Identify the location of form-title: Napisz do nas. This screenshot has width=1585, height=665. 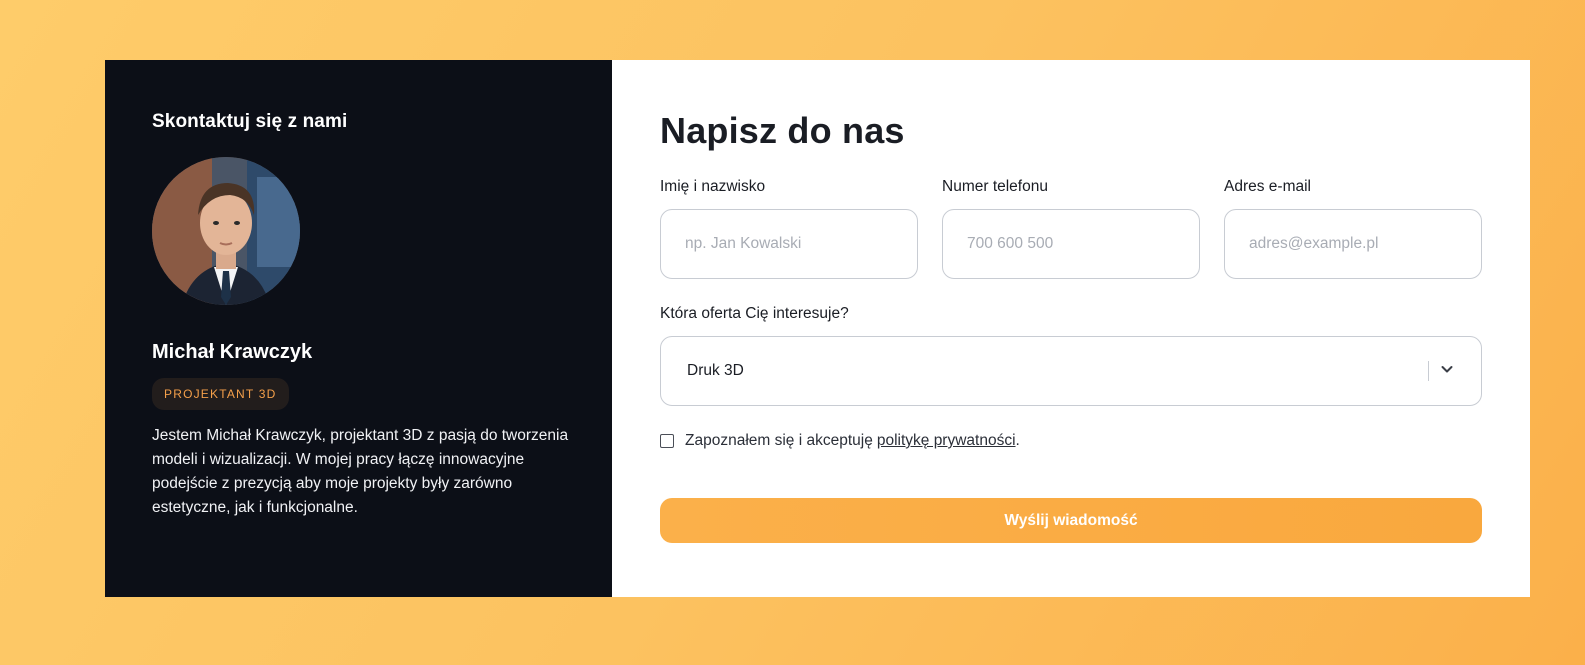
(782, 130).